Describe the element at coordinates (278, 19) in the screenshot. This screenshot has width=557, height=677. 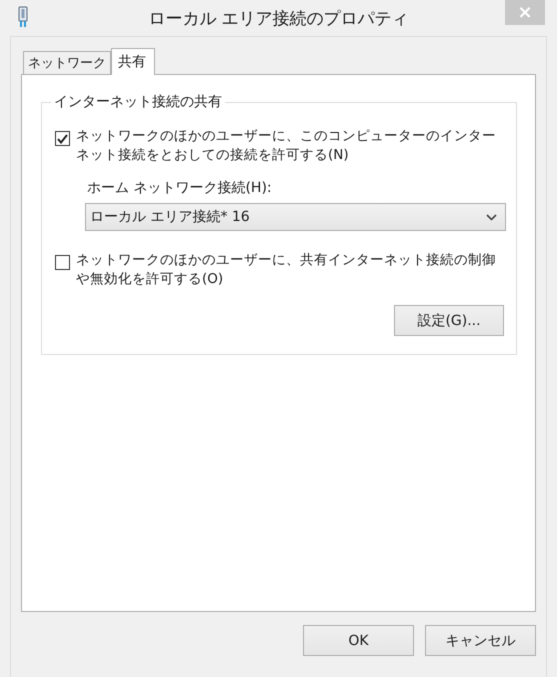
I see `window-title: ローカル エリア接続のプロパティ` at that location.